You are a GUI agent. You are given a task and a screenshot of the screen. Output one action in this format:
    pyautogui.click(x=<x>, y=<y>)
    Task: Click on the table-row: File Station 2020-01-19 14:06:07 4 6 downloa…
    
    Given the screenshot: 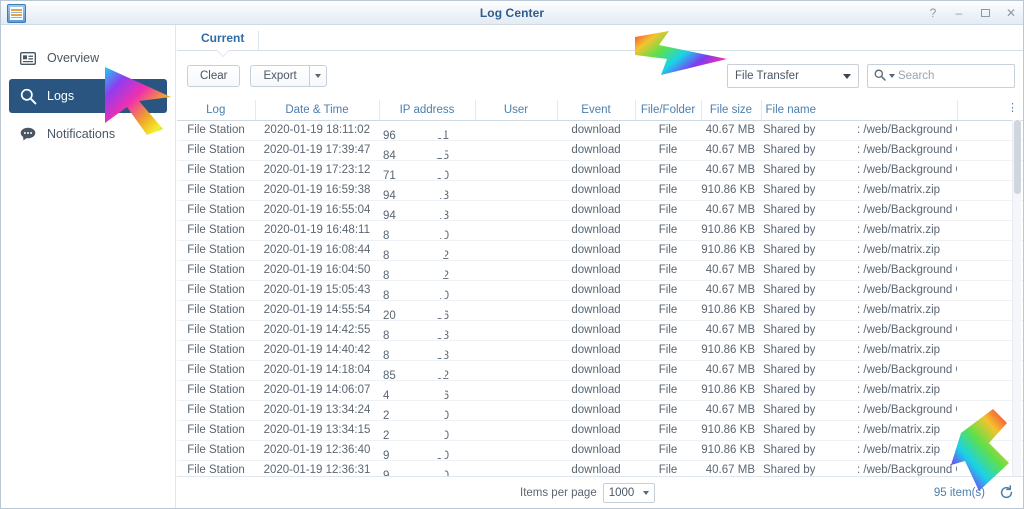 What is the action you would take?
    pyautogui.click(x=600, y=390)
    